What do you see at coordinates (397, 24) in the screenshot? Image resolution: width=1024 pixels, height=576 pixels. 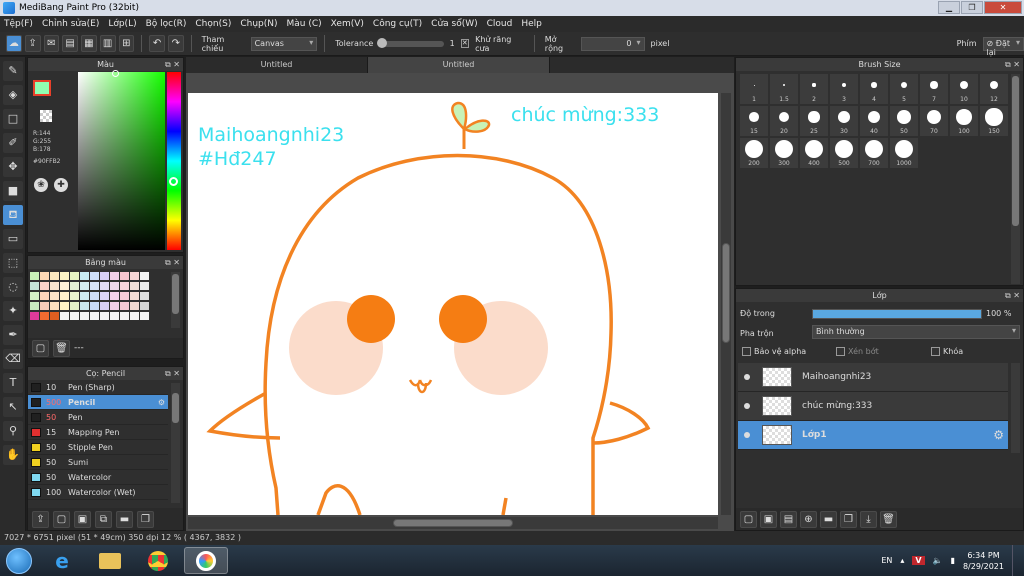 I see `menu-item: Công cụ(T)` at bounding box center [397, 24].